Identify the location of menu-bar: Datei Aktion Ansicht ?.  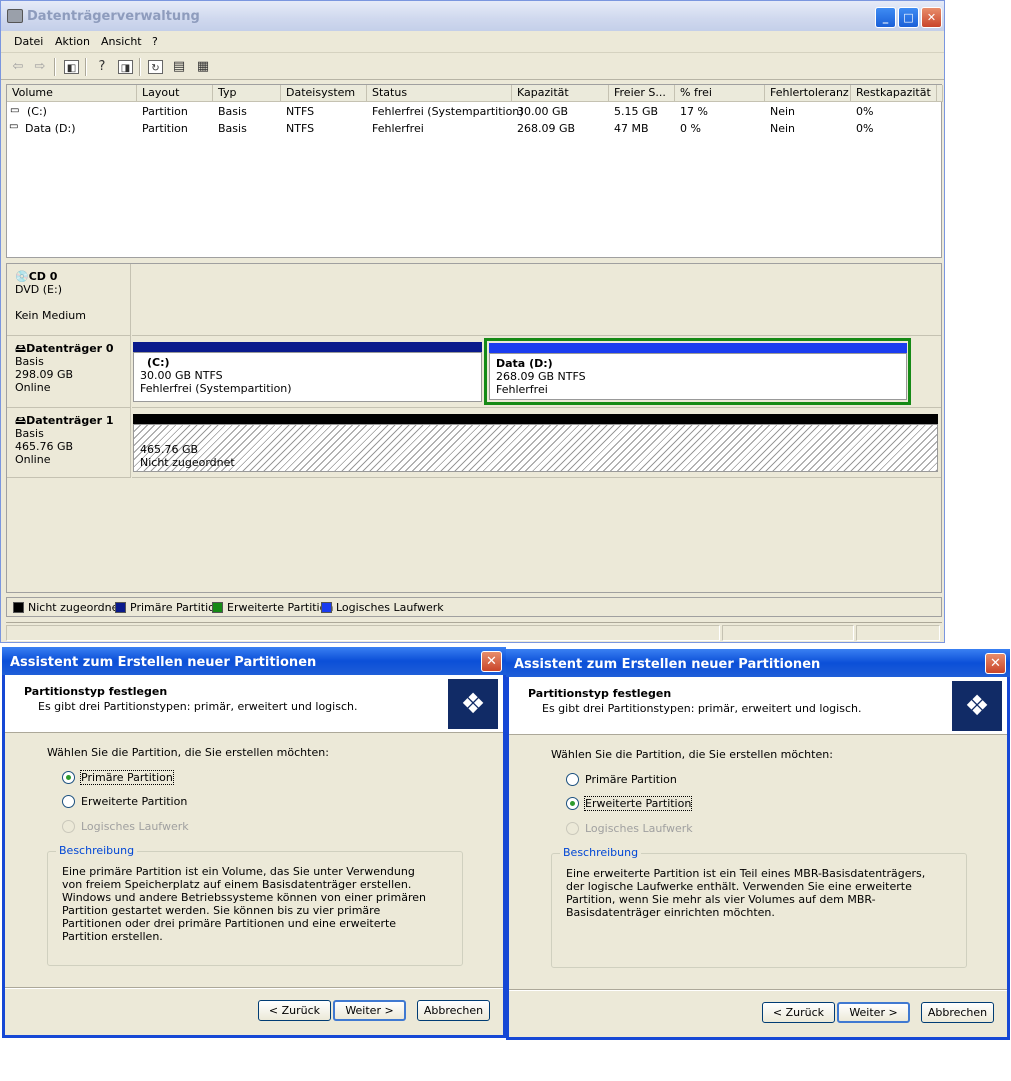
(472, 42).